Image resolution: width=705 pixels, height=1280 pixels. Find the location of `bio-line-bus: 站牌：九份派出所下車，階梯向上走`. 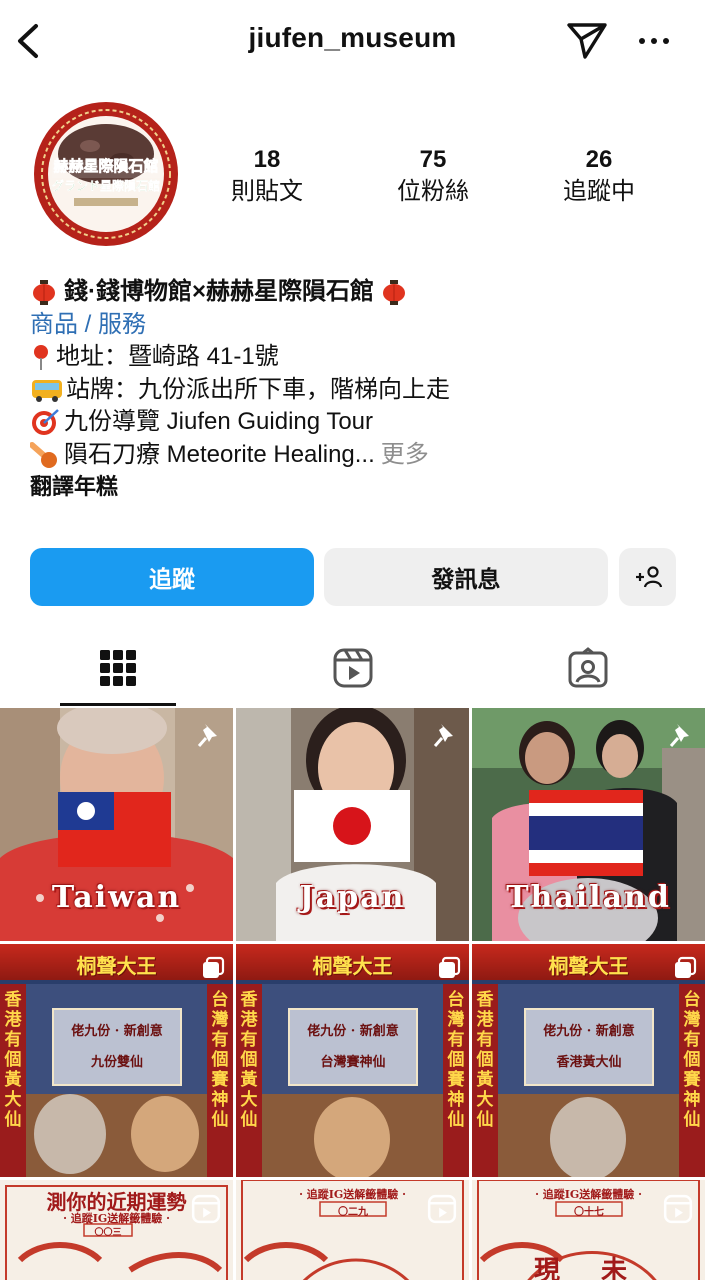

bio-line-bus: 站牌：九份派出所下車，階梯向上走 is located at coordinates (360, 390).